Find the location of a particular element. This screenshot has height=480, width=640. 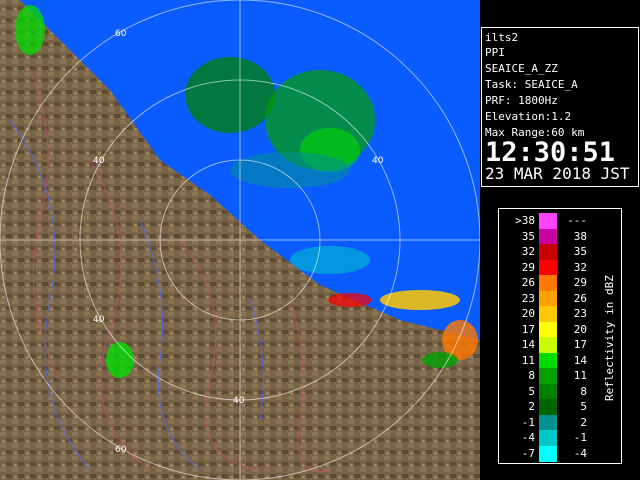

legend-row: 14 17 is located at coordinates (549, 345).